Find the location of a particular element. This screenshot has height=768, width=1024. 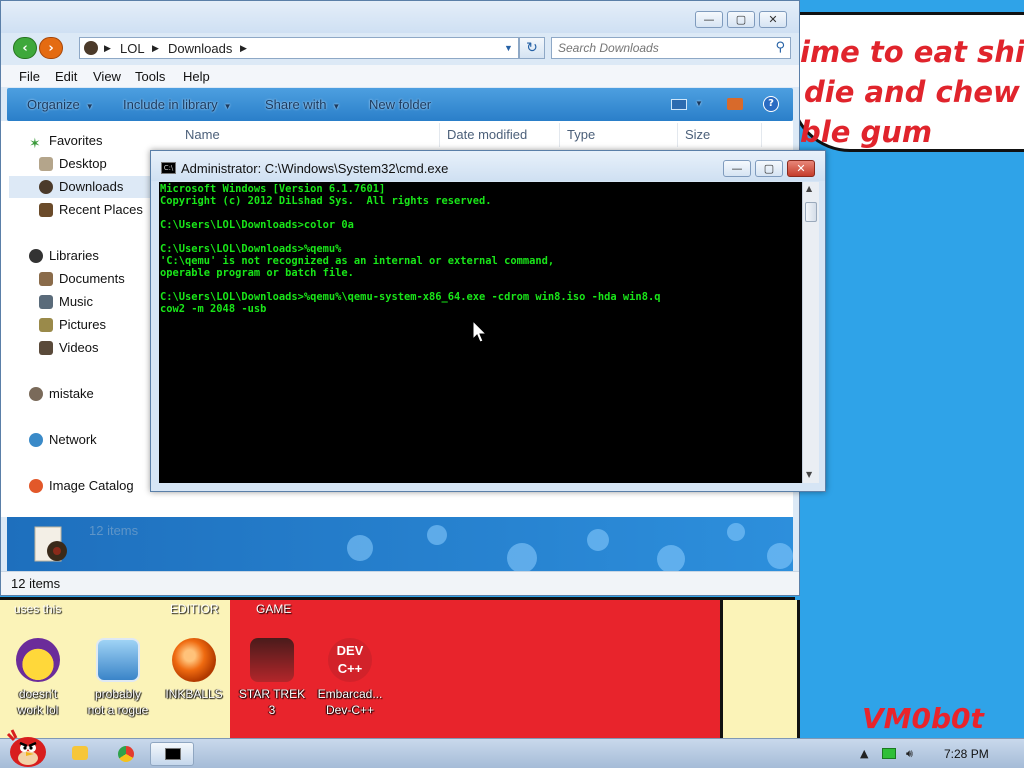

nav-image-catalog: Image Catalog is located at coordinates (87, 486).